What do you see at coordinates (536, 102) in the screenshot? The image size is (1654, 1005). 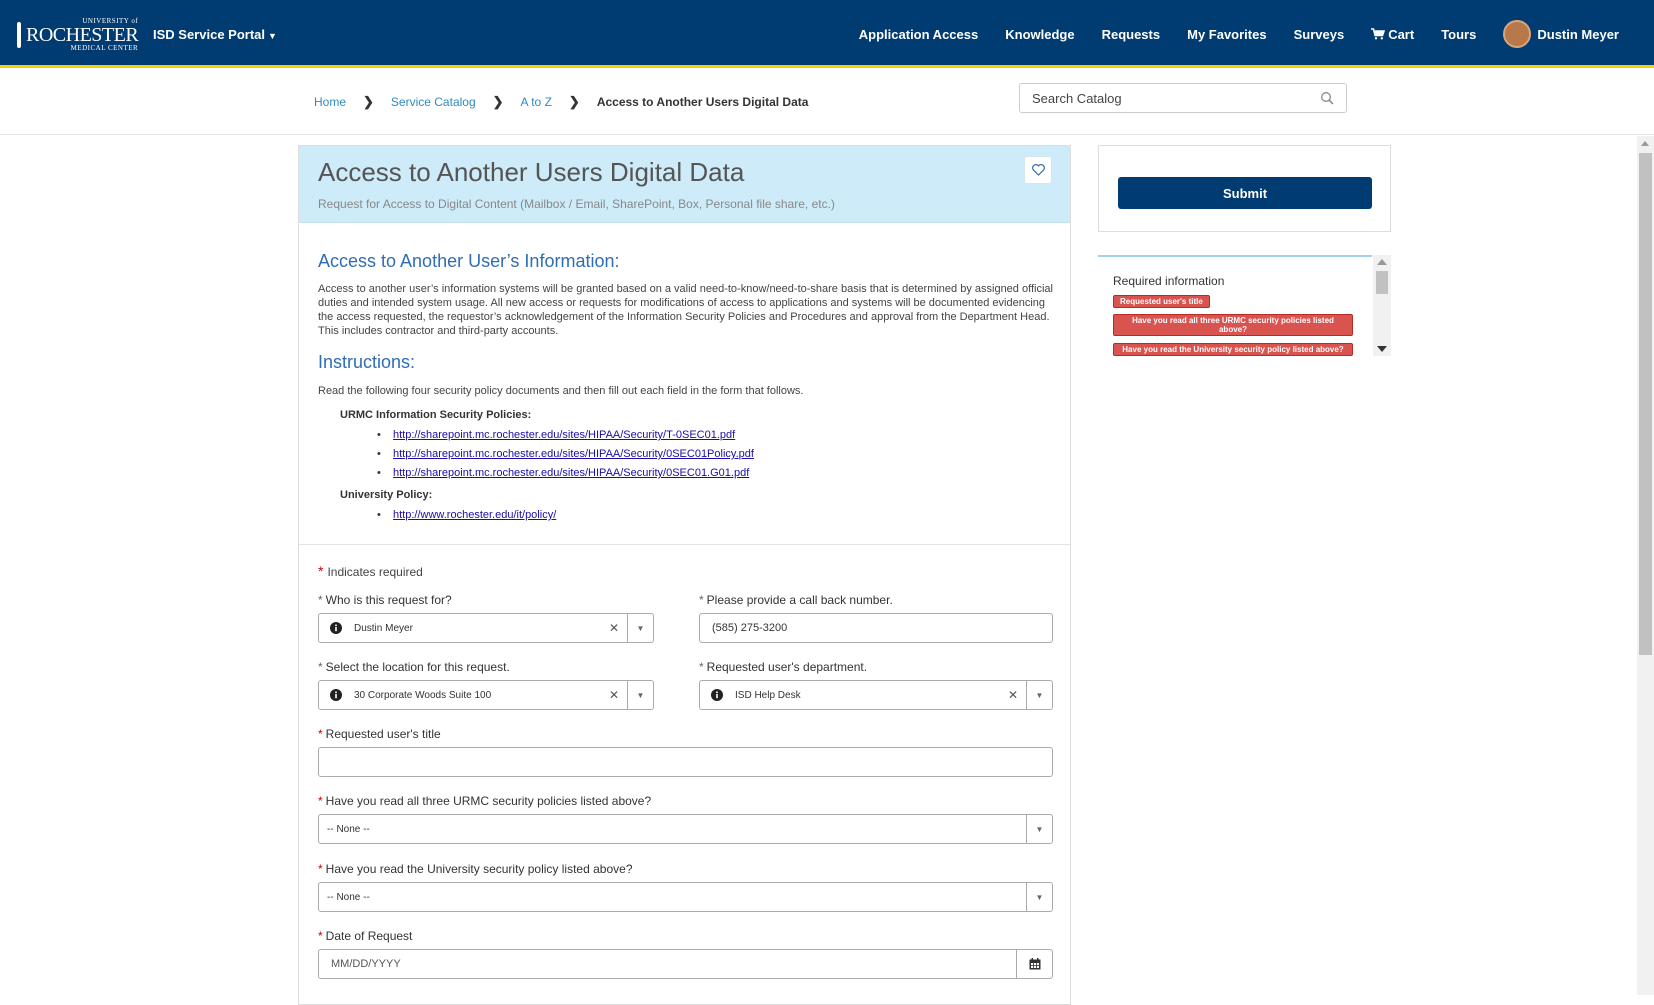 I see `breadcrumb-a-to-z: A to Z` at bounding box center [536, 102].